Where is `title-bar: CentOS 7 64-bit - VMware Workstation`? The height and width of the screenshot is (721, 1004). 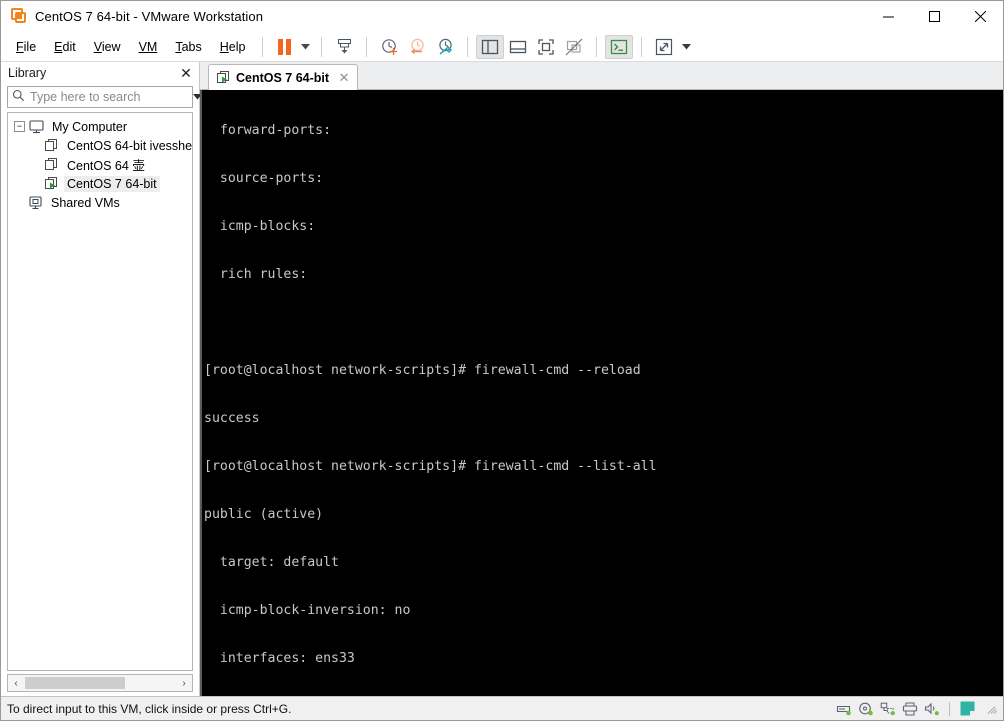
title-bar: CentOS 7 64-bit - VMware Workstation is located at coordinates (502, 16).